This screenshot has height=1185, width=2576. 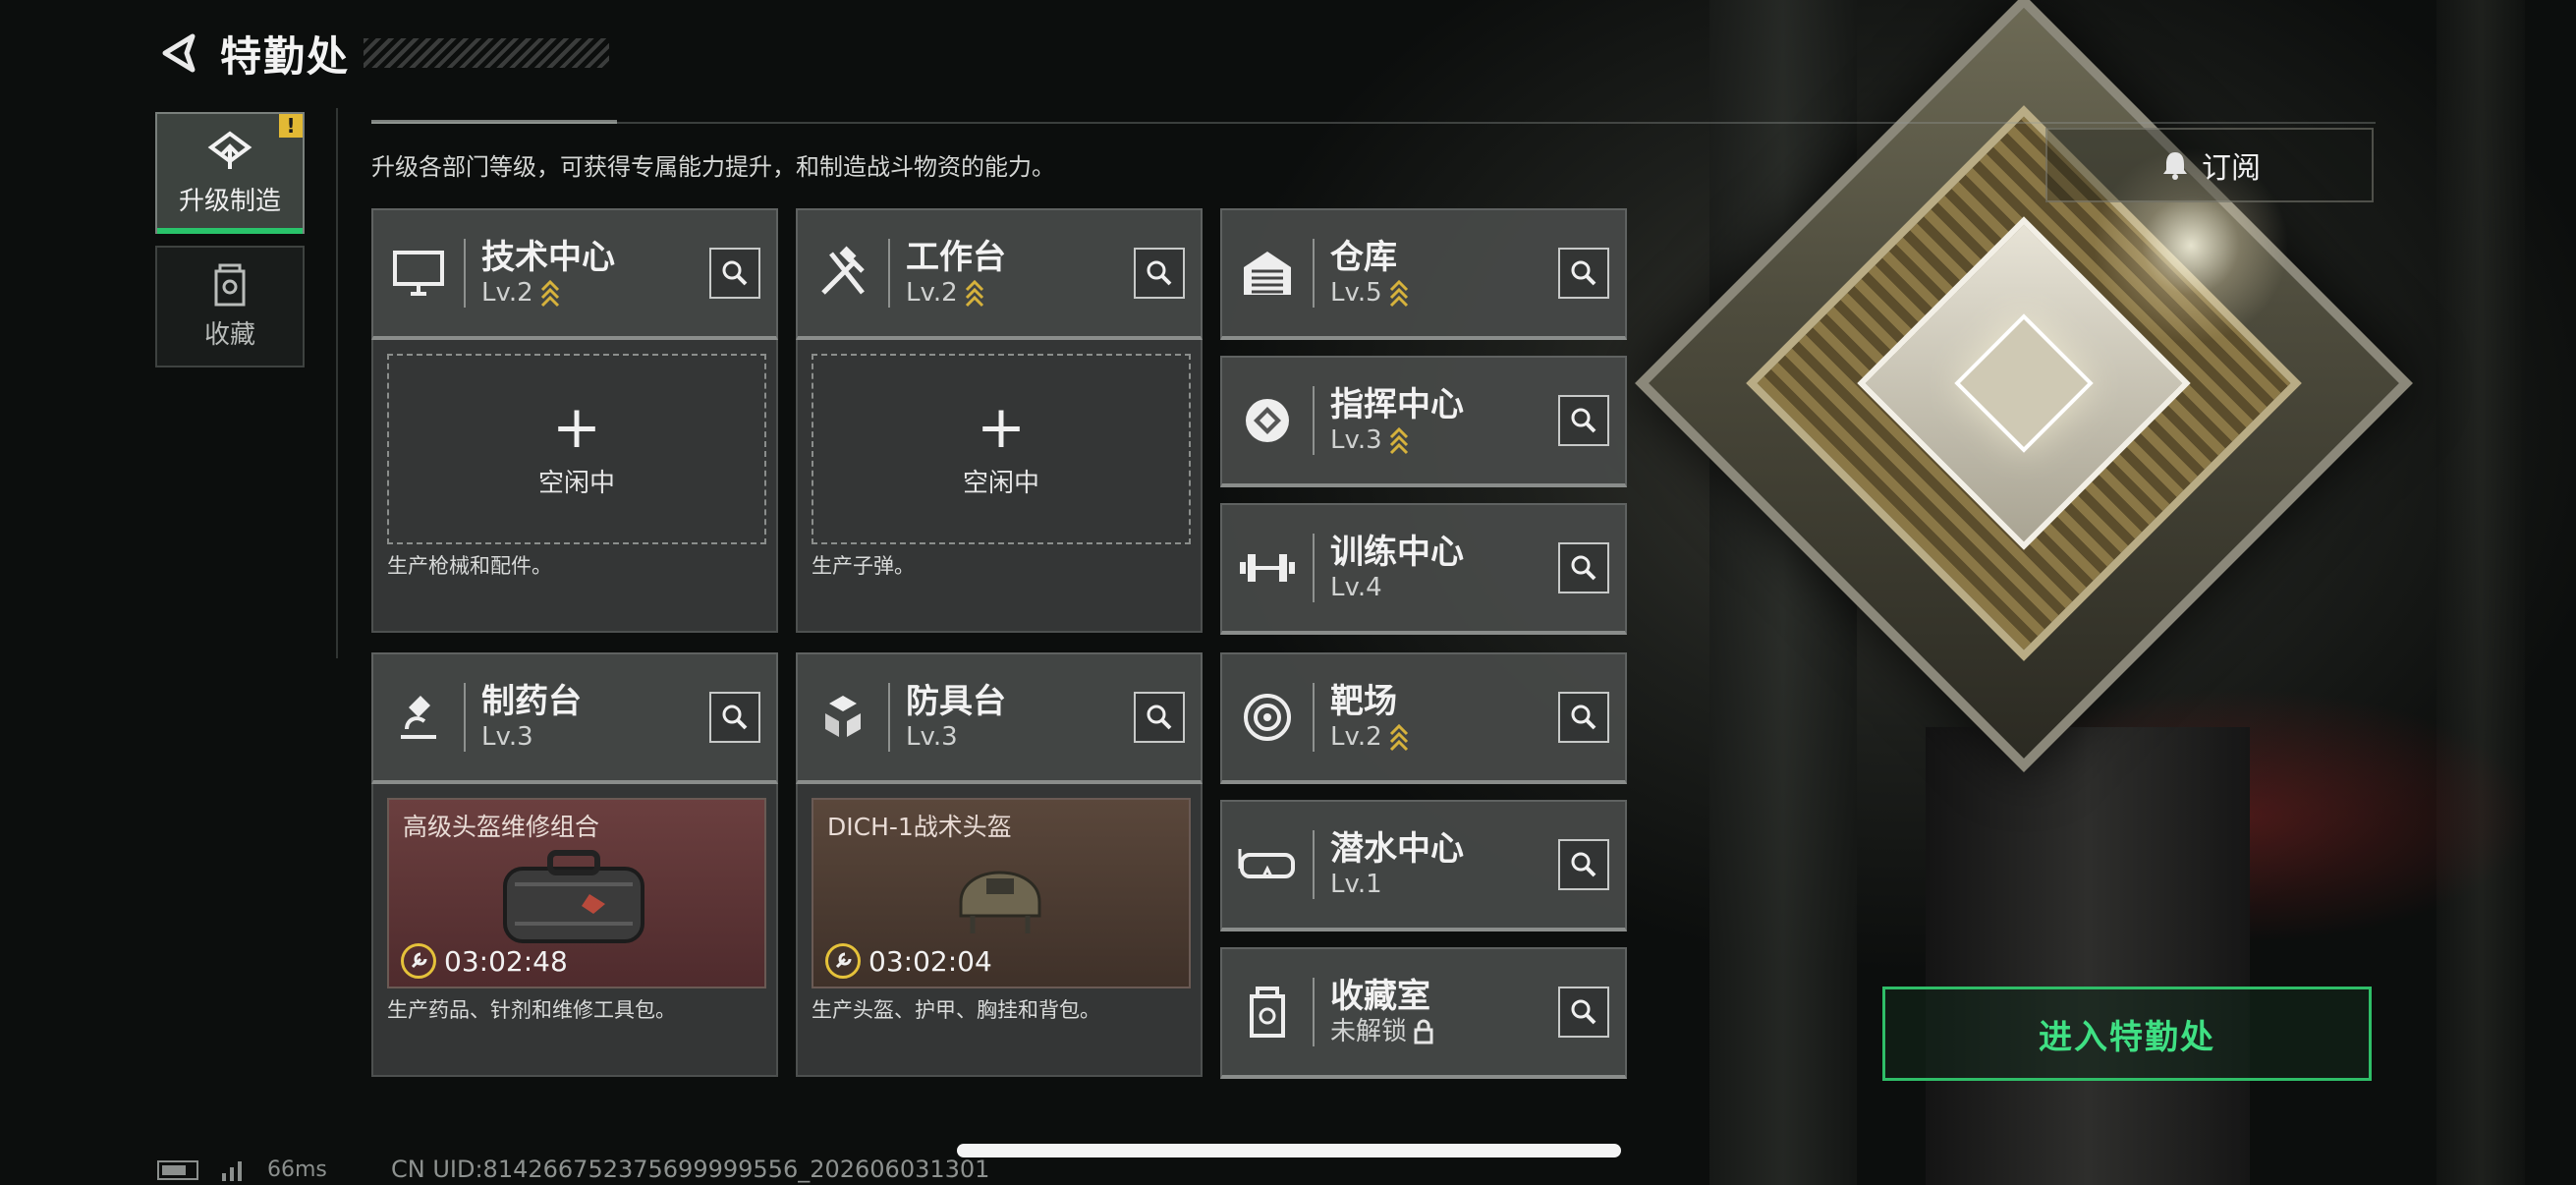 I want to click on production-item: 高级头盔维修组合 03:02:48, so click(x=576, y=893).